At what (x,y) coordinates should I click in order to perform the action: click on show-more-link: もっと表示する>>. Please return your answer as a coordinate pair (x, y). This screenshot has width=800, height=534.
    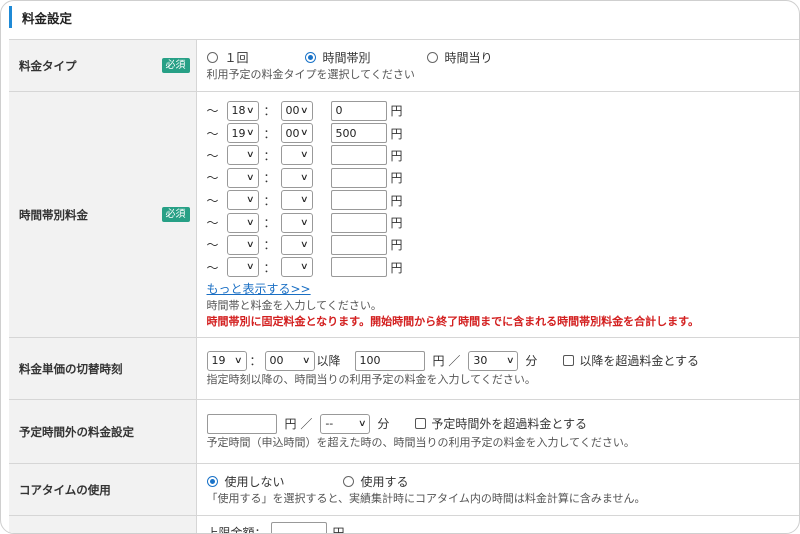
    Looking at the image, I should click on (259, 288).